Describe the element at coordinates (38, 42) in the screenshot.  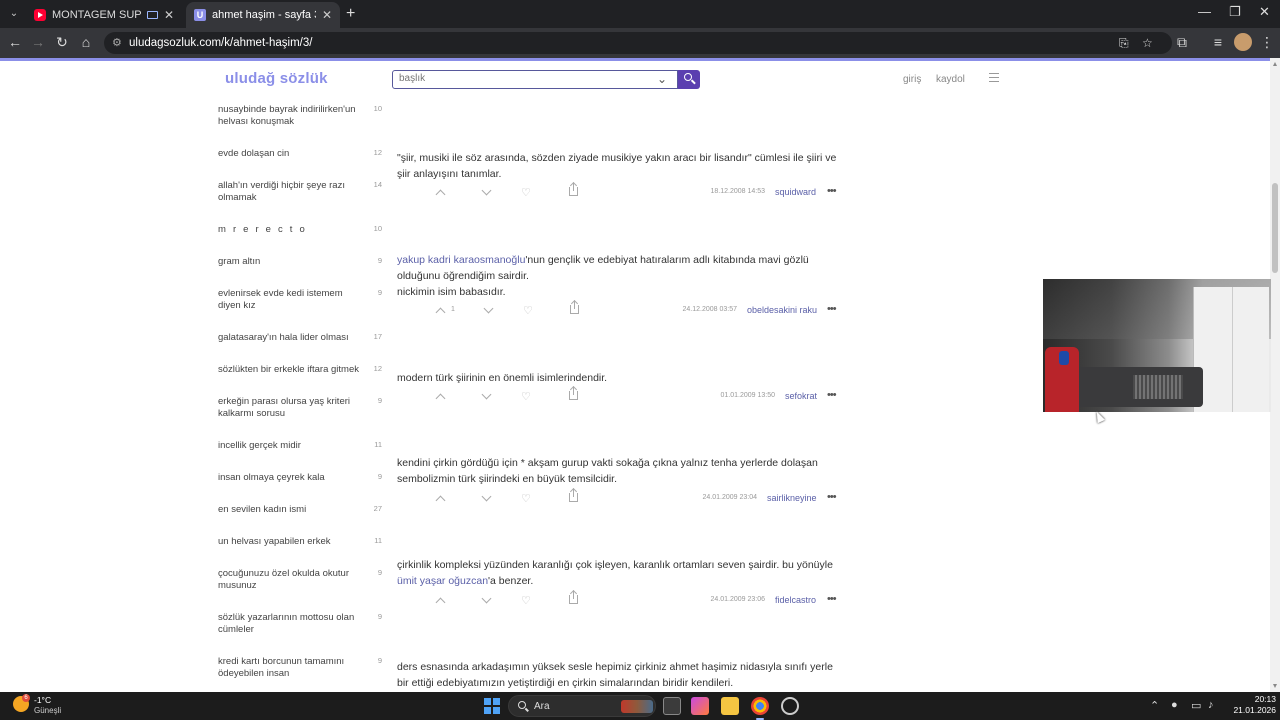
I see `forward-icon: →` at that location.